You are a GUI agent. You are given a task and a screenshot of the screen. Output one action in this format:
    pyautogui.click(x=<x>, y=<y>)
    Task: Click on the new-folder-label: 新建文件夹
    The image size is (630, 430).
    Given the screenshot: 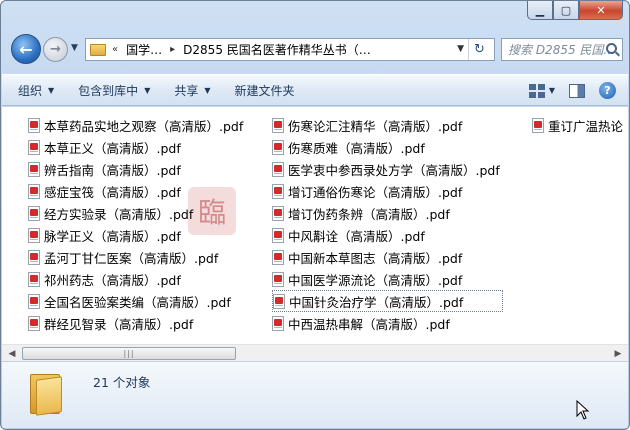 What is the action you would take?
    pyautogui.click(x=264, y=90)
    